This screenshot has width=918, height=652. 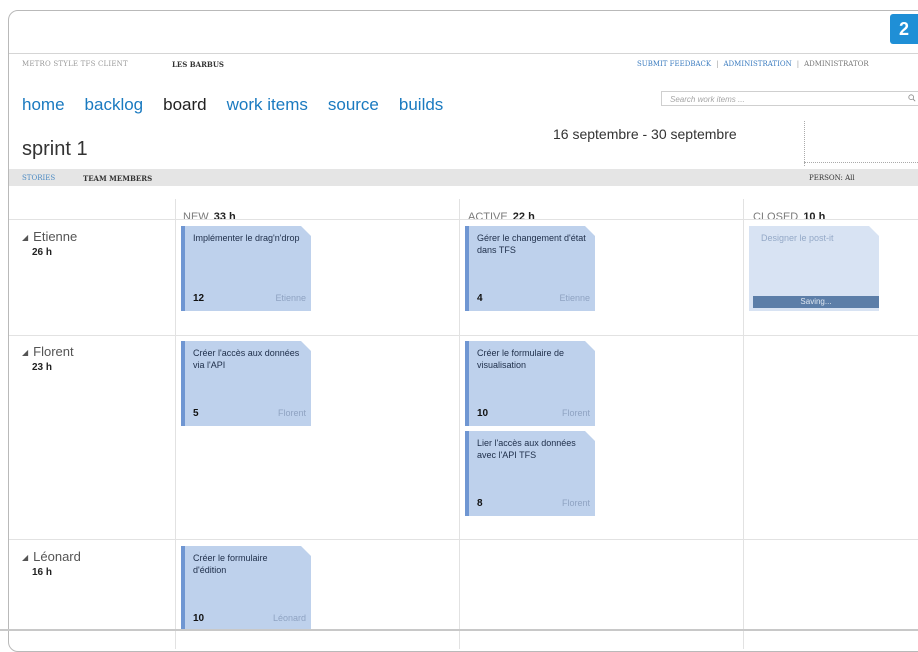 I want to click on card-title: Créer l'accès aux données via l'API, so click(x=246, y=359).